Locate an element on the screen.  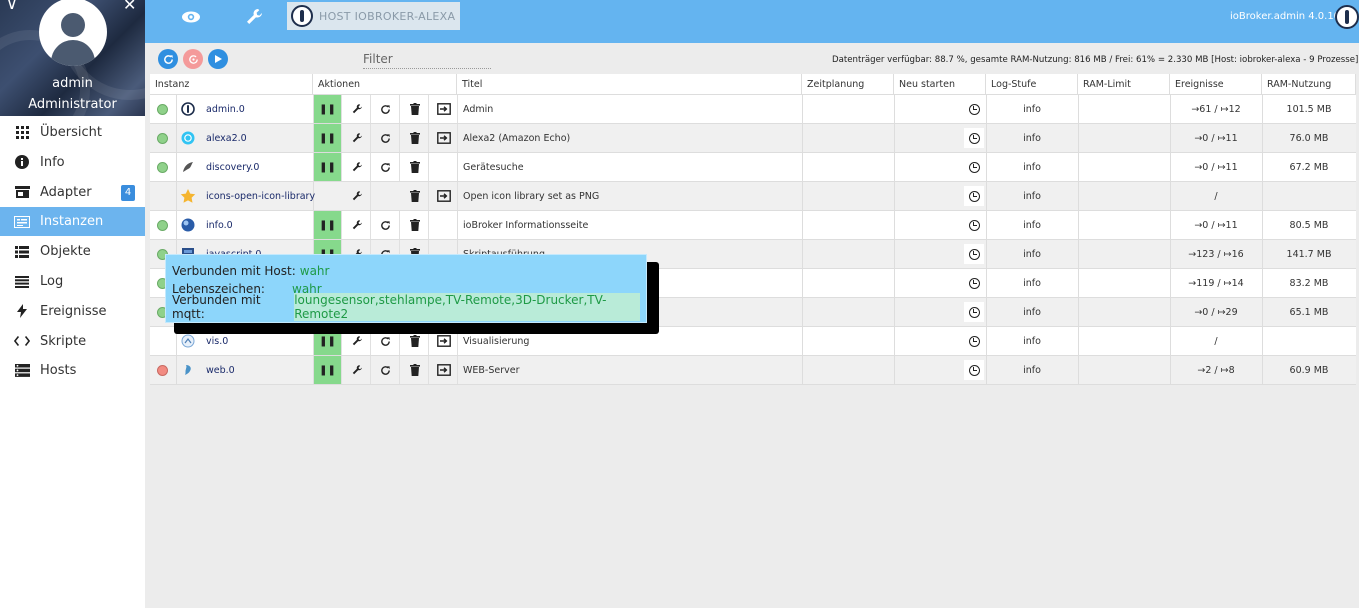
chevron-down-icon: ∨ is located at coordinates (12, 6).